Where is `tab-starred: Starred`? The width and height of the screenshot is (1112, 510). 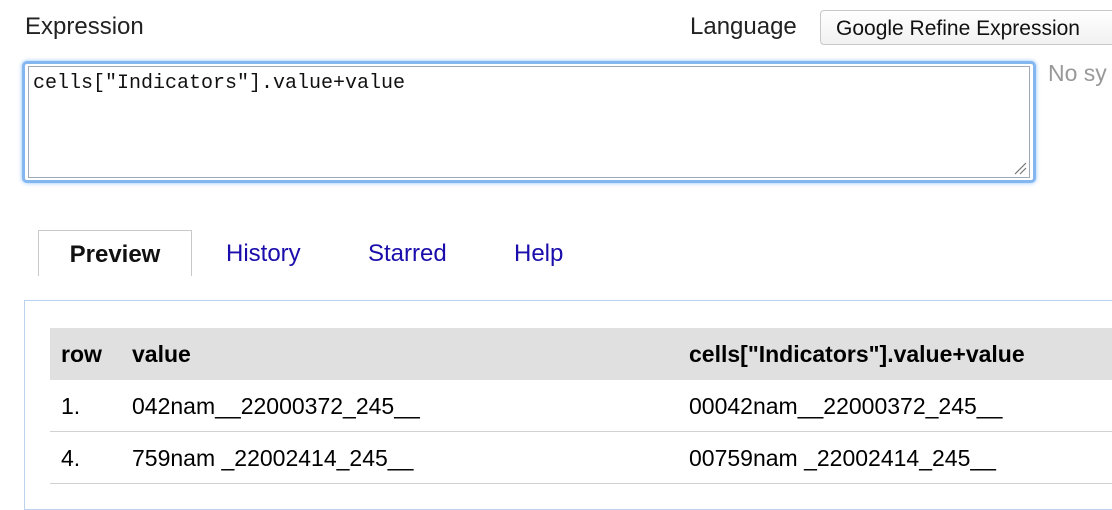
tab-starred: Starred is located at coordinates (407, 253).